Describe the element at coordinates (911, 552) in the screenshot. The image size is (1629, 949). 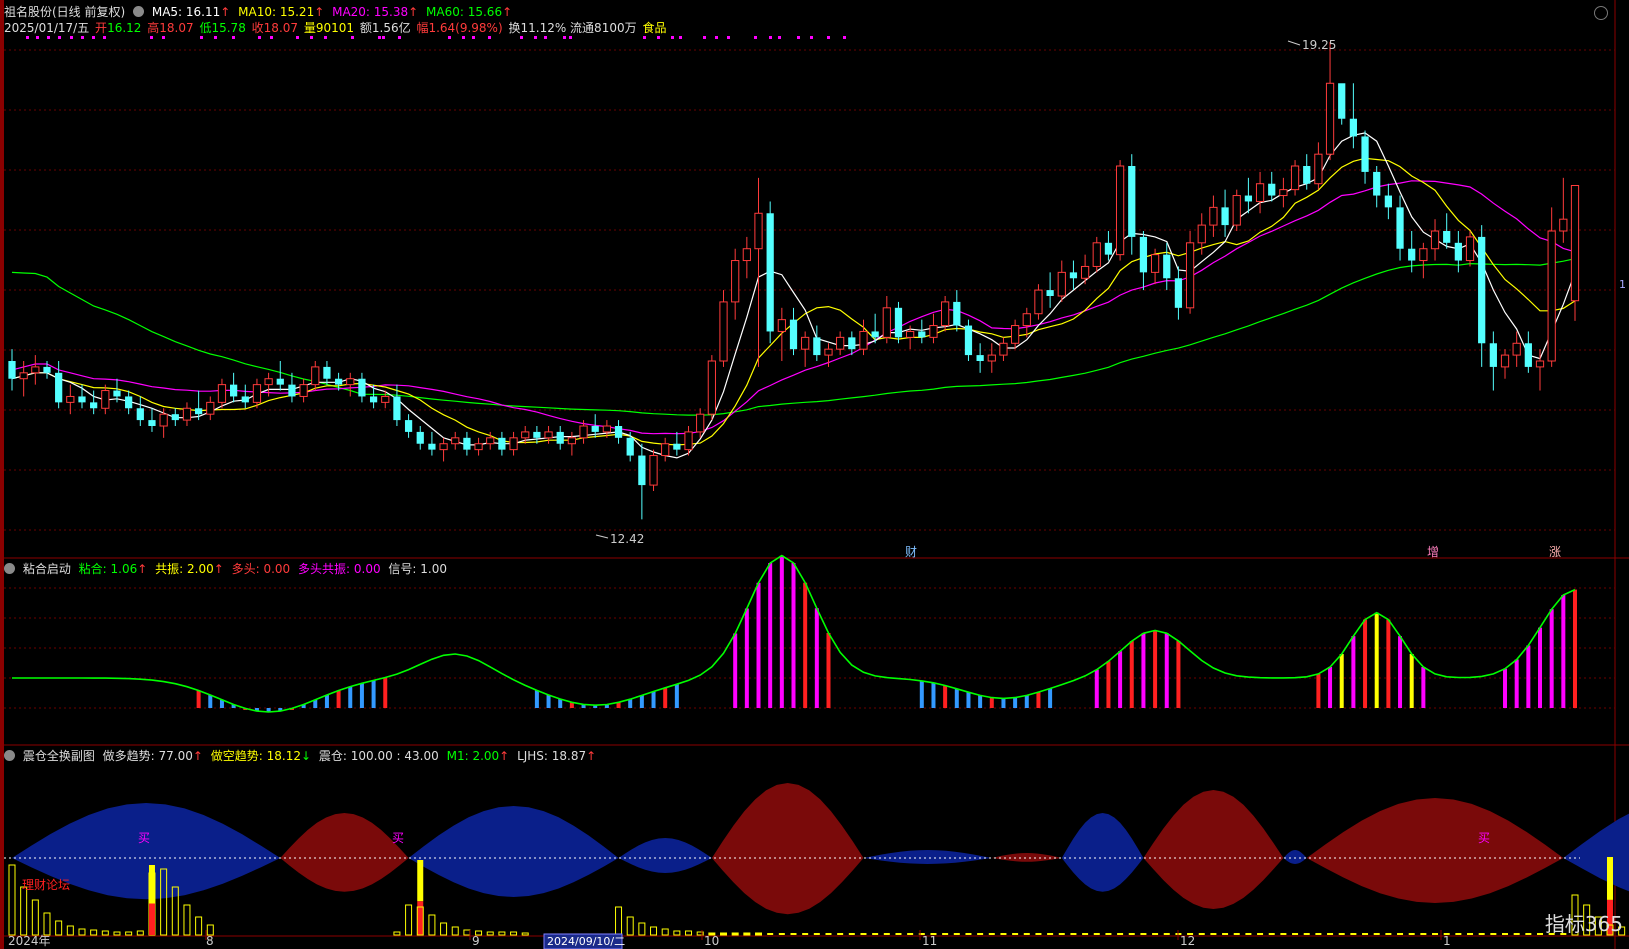
I see `event-marker-cai: 财` at that location.